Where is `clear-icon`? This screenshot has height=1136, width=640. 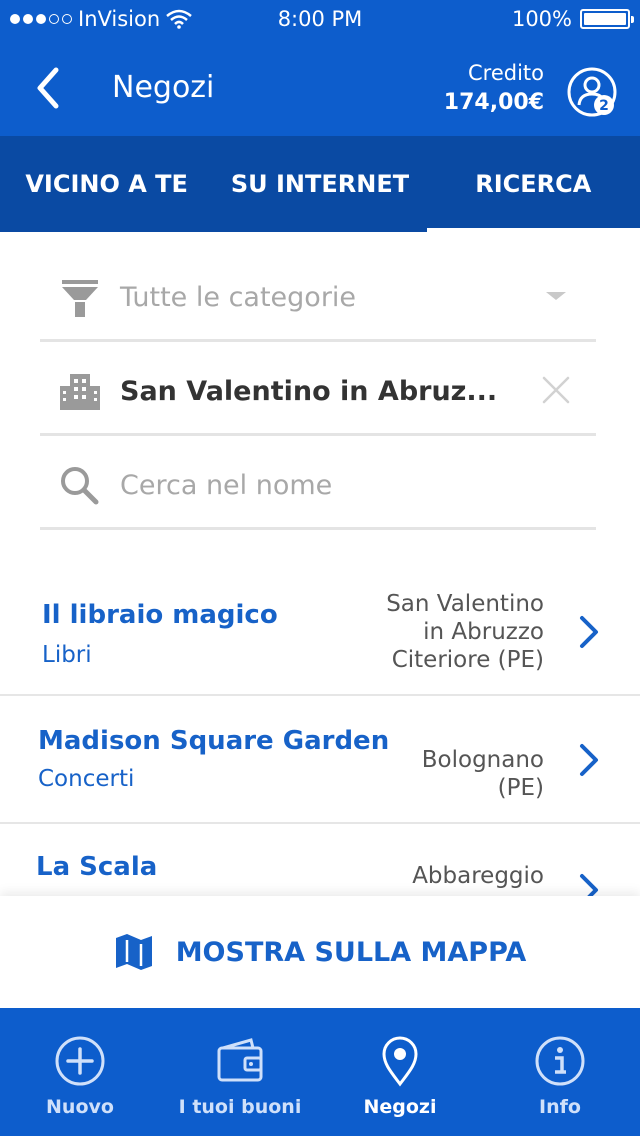 clear-icon is located at coordinates (556, 390).